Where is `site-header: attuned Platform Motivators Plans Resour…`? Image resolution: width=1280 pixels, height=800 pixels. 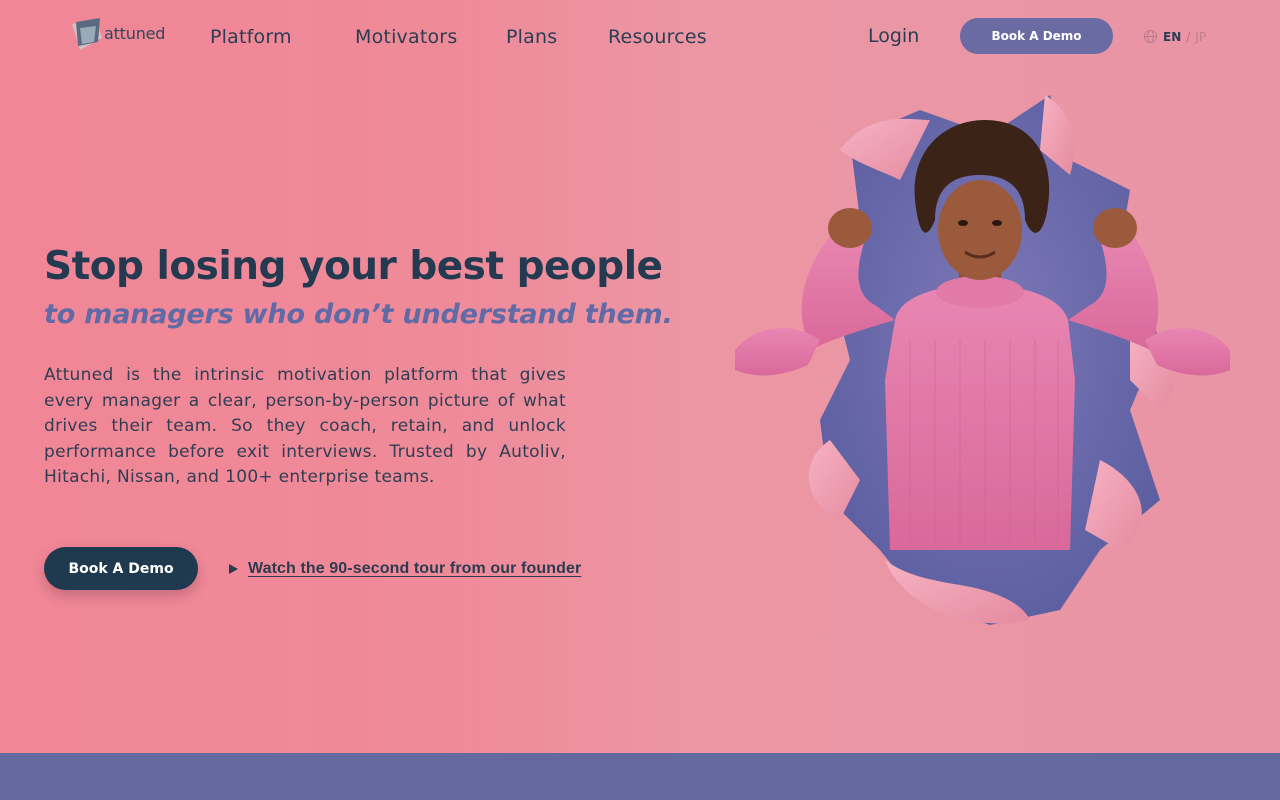 site-header: attuned Platform Motivators Plans Resour… is located at coordinates (640, 37).